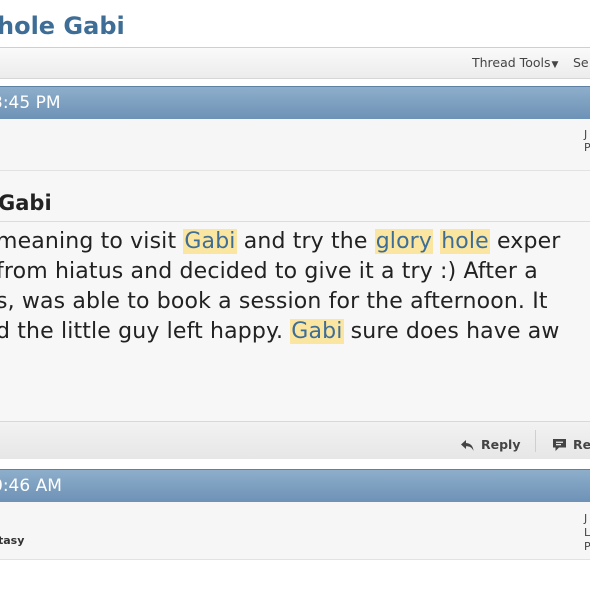  Describe the element at coordinates (295, 485) in the screenshot. I see `post-header: 0:46 AM` at that location.